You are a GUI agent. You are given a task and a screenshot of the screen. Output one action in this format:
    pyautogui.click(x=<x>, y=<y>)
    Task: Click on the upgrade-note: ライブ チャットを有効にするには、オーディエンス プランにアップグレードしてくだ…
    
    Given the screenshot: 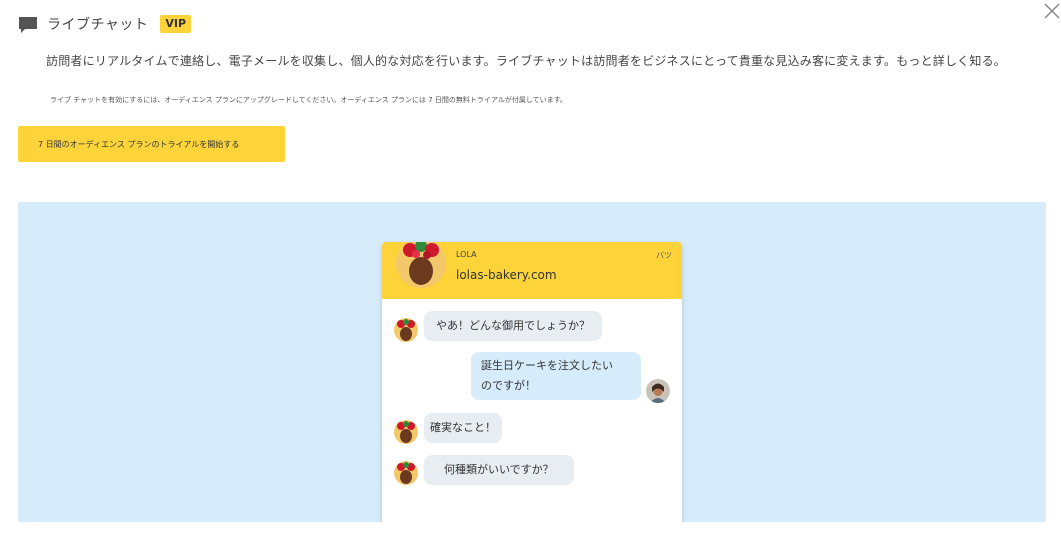 What is the action you would take?
    pyautogui.click(x=308, y=100)
    